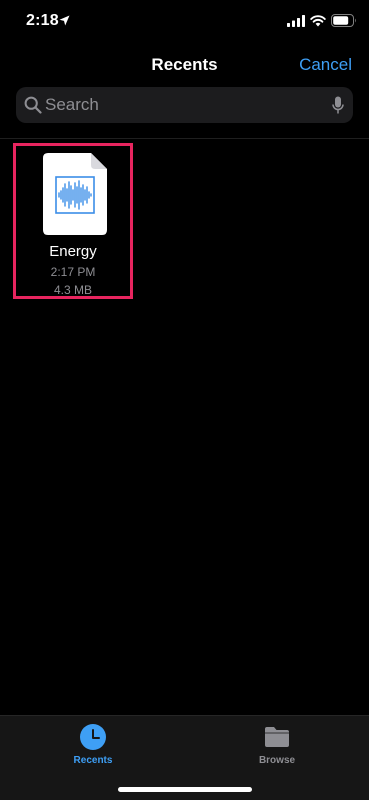 This screenshot has width=369, height=800. What do you see at coordinates (64, 20) in the screenshot?
I see `location-arrow-icon` at bounding box center [64, 20].